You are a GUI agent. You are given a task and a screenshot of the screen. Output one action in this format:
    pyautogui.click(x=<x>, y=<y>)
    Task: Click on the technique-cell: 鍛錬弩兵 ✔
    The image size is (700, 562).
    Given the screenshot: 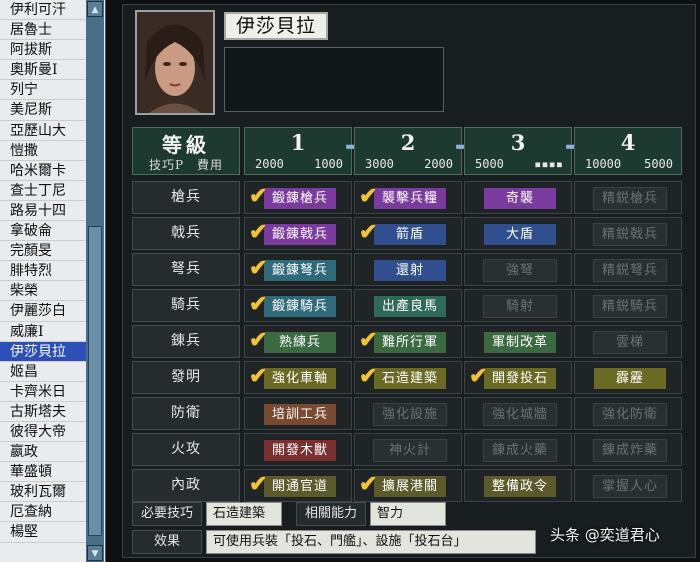 What is the action you would take?
    pyautogui.click(x=298, y=269)
    